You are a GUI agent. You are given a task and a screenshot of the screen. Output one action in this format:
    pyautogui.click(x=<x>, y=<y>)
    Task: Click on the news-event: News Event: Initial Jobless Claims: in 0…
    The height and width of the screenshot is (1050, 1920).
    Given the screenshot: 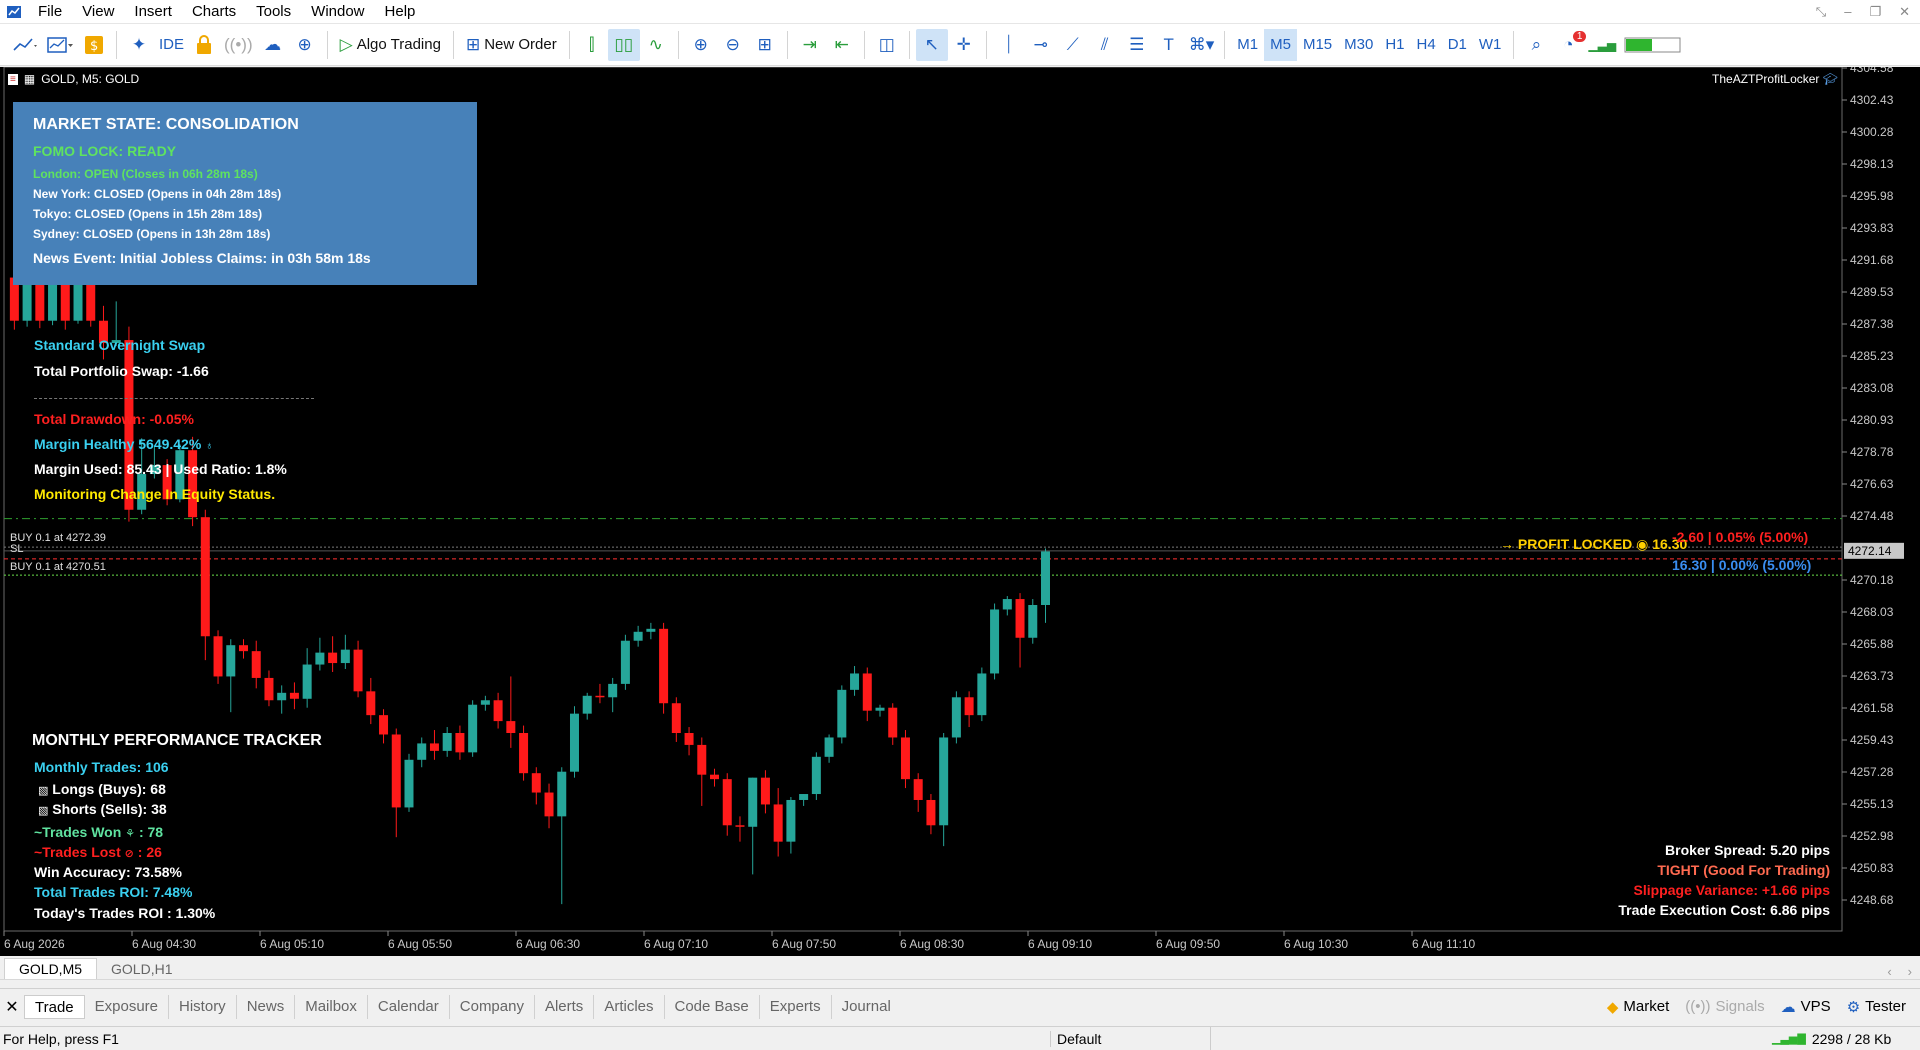 What is the action you would take?
    pyautogui.click(x=202, y=258)
    